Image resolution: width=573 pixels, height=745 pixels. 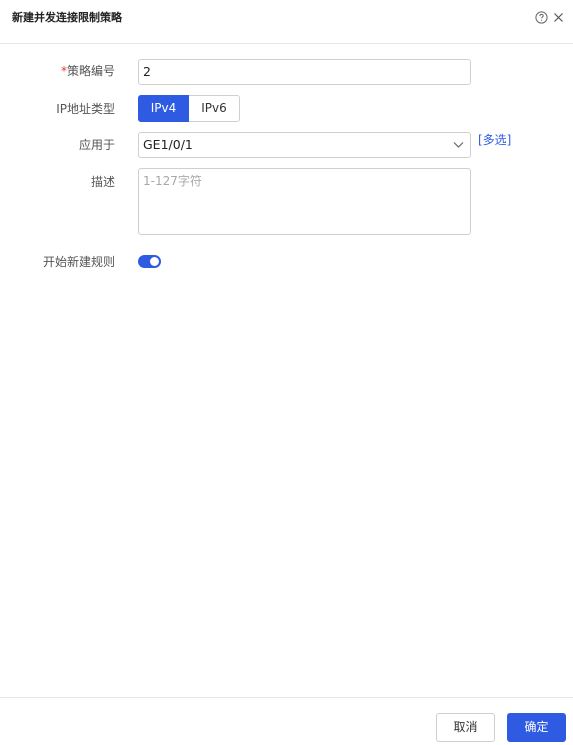 I want to click on cancel-button: 取消, so click(x=465, y=727).